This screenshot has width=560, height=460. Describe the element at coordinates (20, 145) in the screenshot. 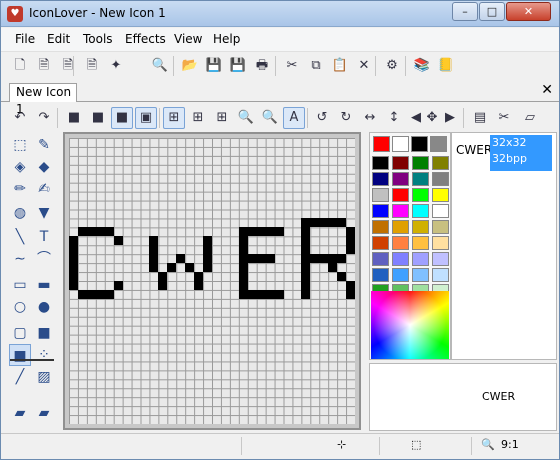

I see `rect-select-icon: ⬚` at that location.